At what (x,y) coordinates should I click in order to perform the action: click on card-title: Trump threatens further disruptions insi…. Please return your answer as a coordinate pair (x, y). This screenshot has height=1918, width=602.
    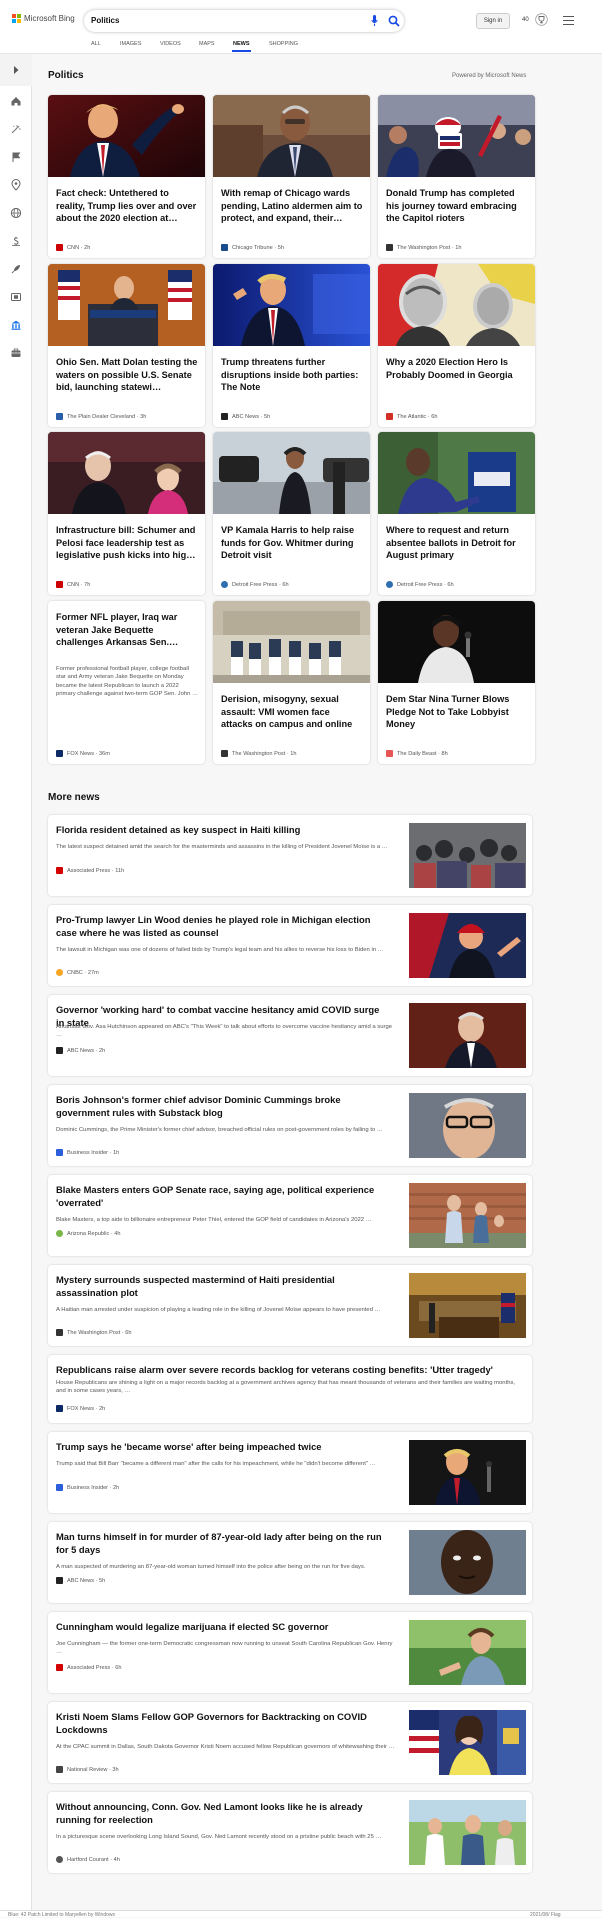
    Looking at the image, I should click on (292, 375).